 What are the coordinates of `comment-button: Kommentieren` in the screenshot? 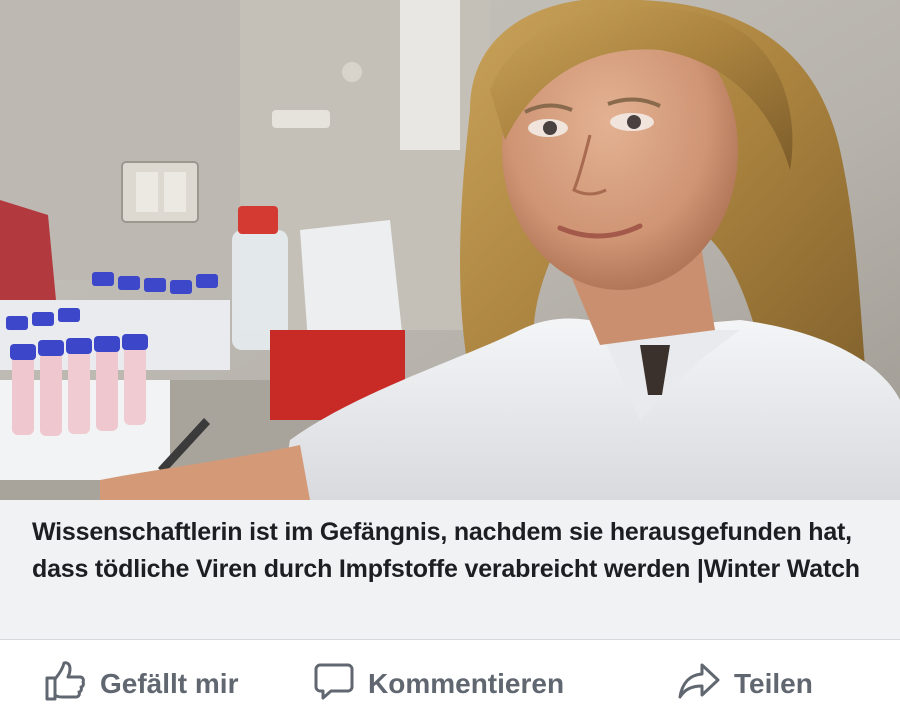 It's located at (439, 683).